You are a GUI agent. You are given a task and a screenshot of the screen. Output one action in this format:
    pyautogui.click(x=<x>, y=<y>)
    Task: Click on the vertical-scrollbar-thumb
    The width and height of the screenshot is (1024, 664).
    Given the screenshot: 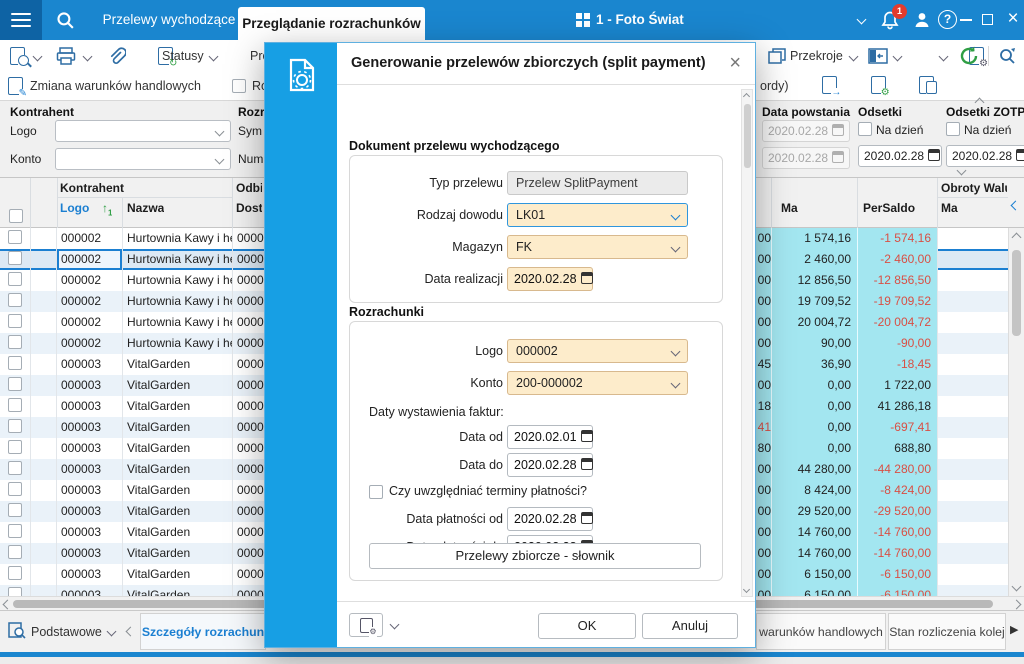 What is the action you would take?
    pyautogui.click(x=1016, y=293)
    